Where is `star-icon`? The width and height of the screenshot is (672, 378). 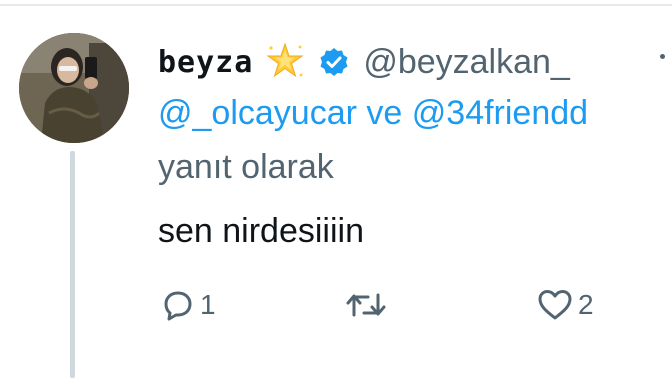 star-icon is located at coordinates (285, 62).